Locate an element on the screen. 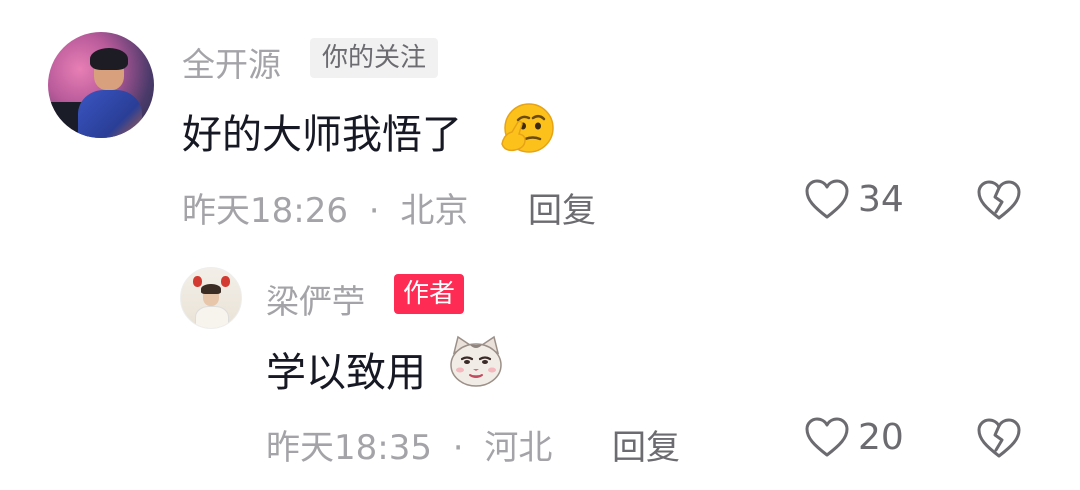 This screenshot has height=490, width=1080. like-button: 34 is located at coordinates (854, 199).